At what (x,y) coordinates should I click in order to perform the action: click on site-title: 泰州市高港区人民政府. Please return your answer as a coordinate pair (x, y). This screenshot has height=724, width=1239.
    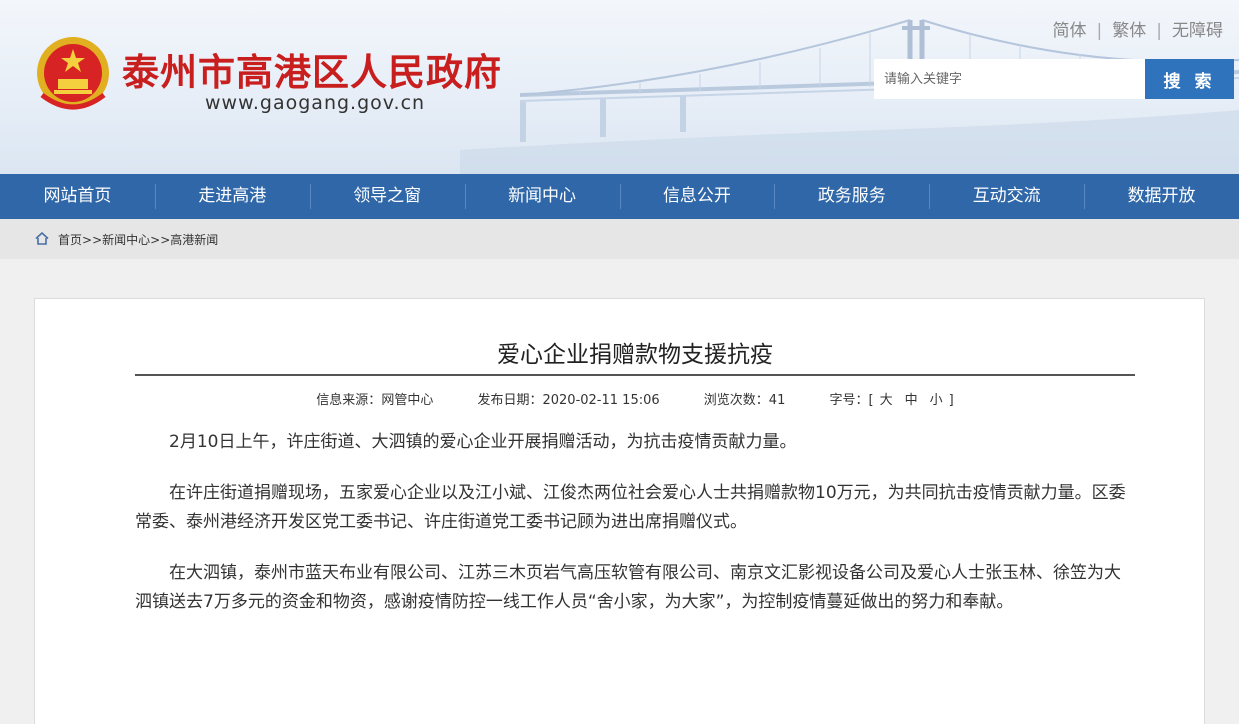
    Looking at the image, I should click on (312, 69).